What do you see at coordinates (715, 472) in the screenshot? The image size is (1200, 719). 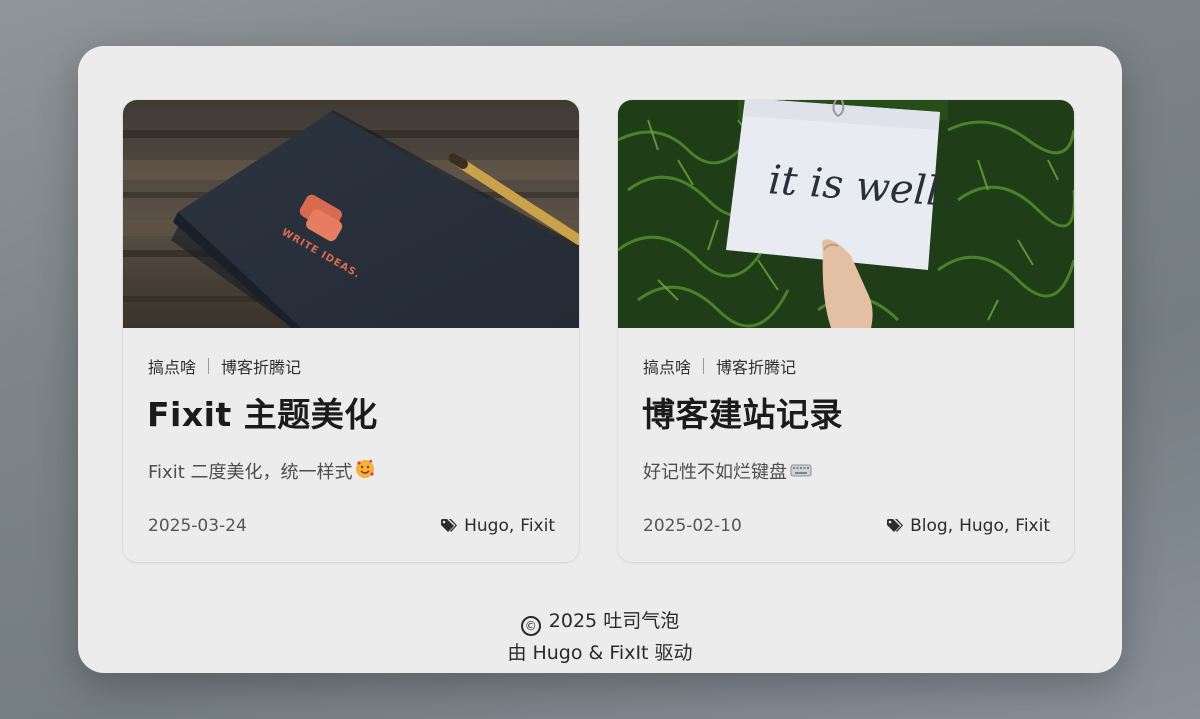 I see `post-summary-text: 好记性不如烂键盘` at bounding box center [715, 472].